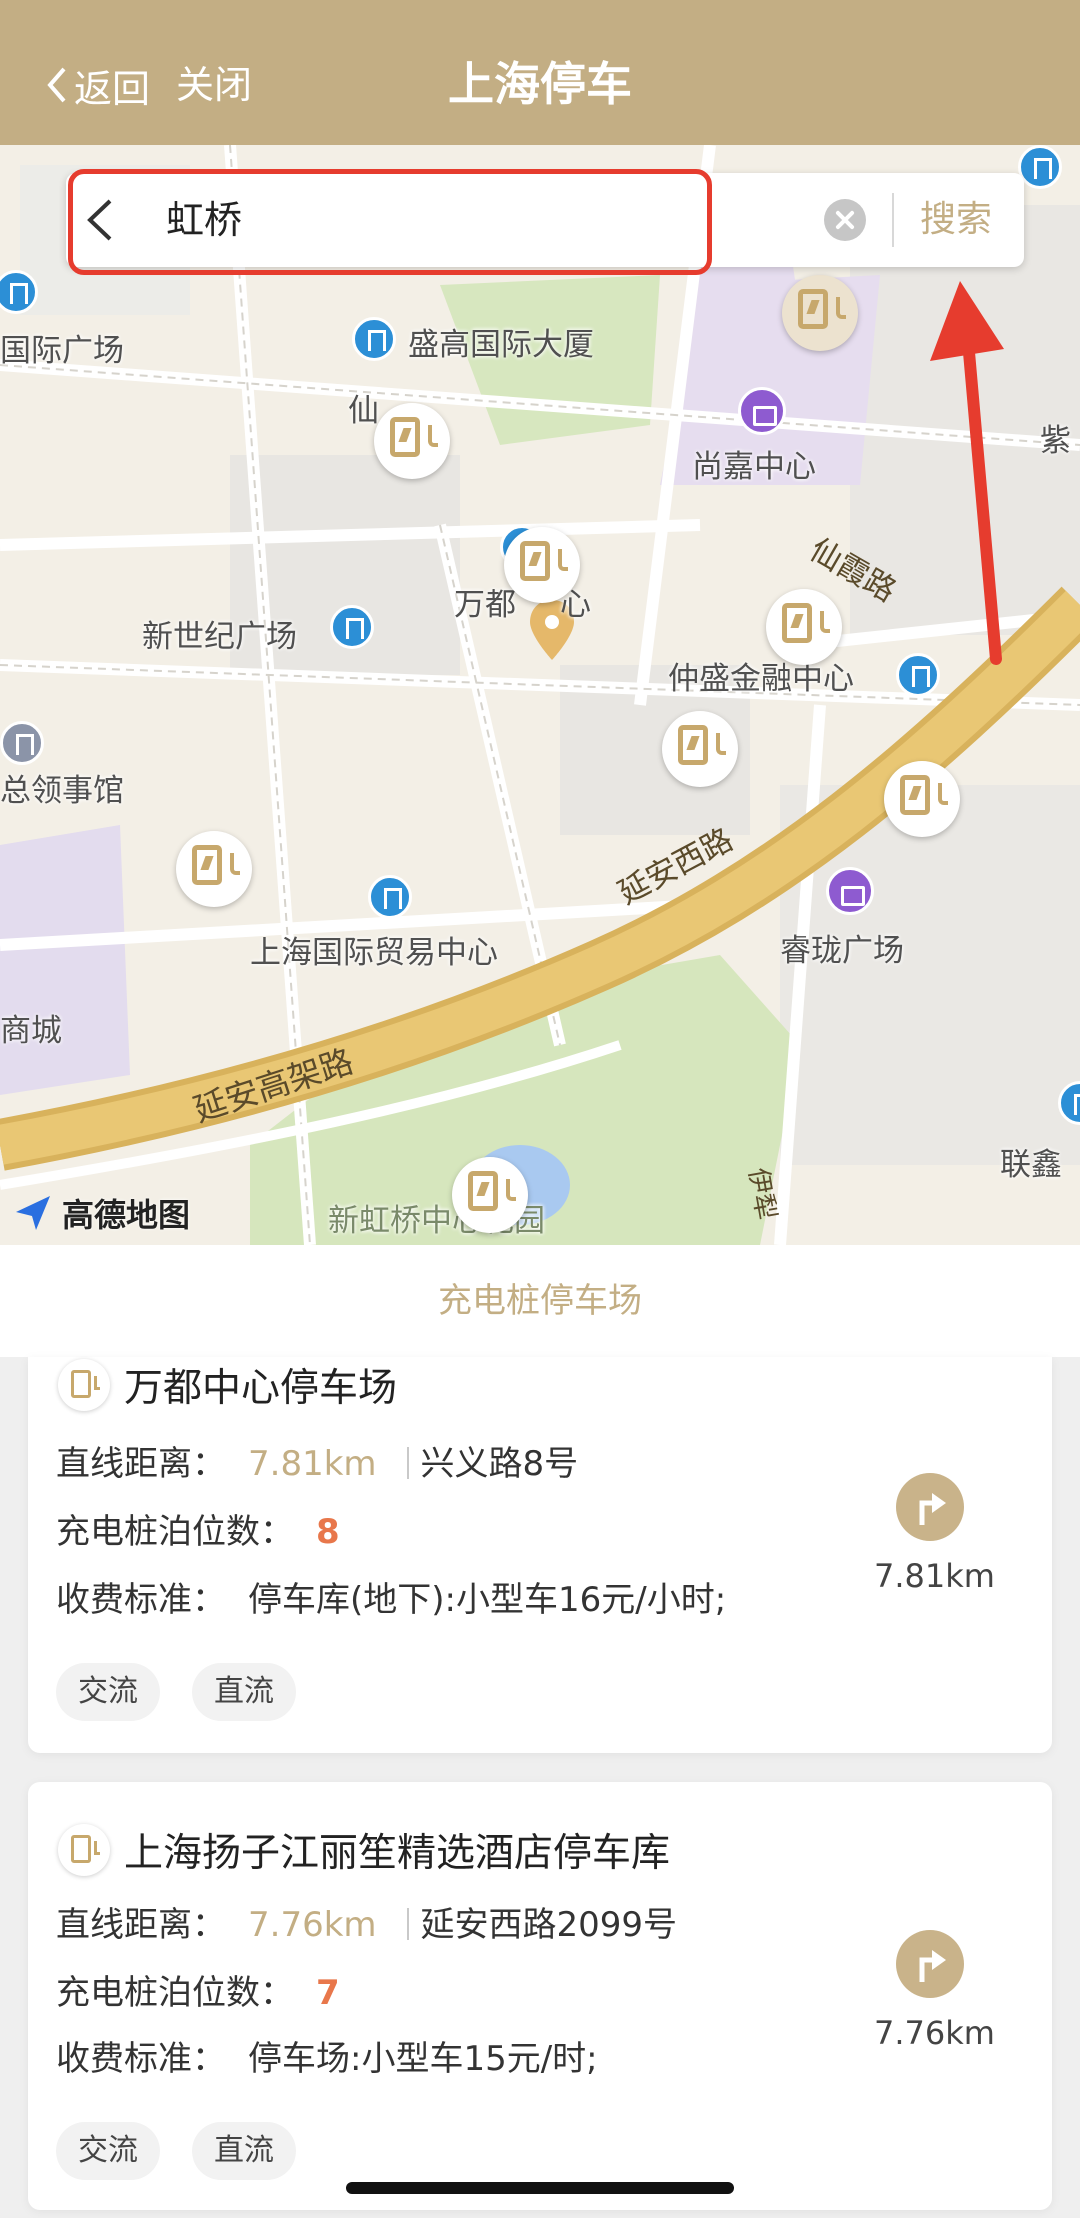 The height and width of the screenshot is (2218, 1080). I want to click on count-row: 充电桩泊位数： 7, so click(198, 1993).